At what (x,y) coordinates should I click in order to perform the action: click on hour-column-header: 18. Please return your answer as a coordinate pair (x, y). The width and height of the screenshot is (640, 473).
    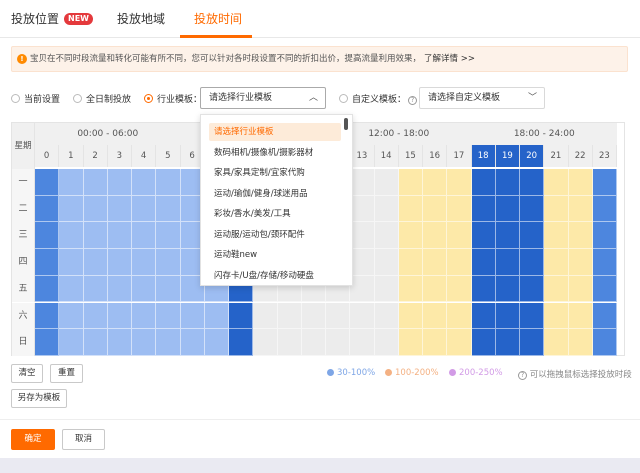
    Looking at the image, I should click on (483, 156).